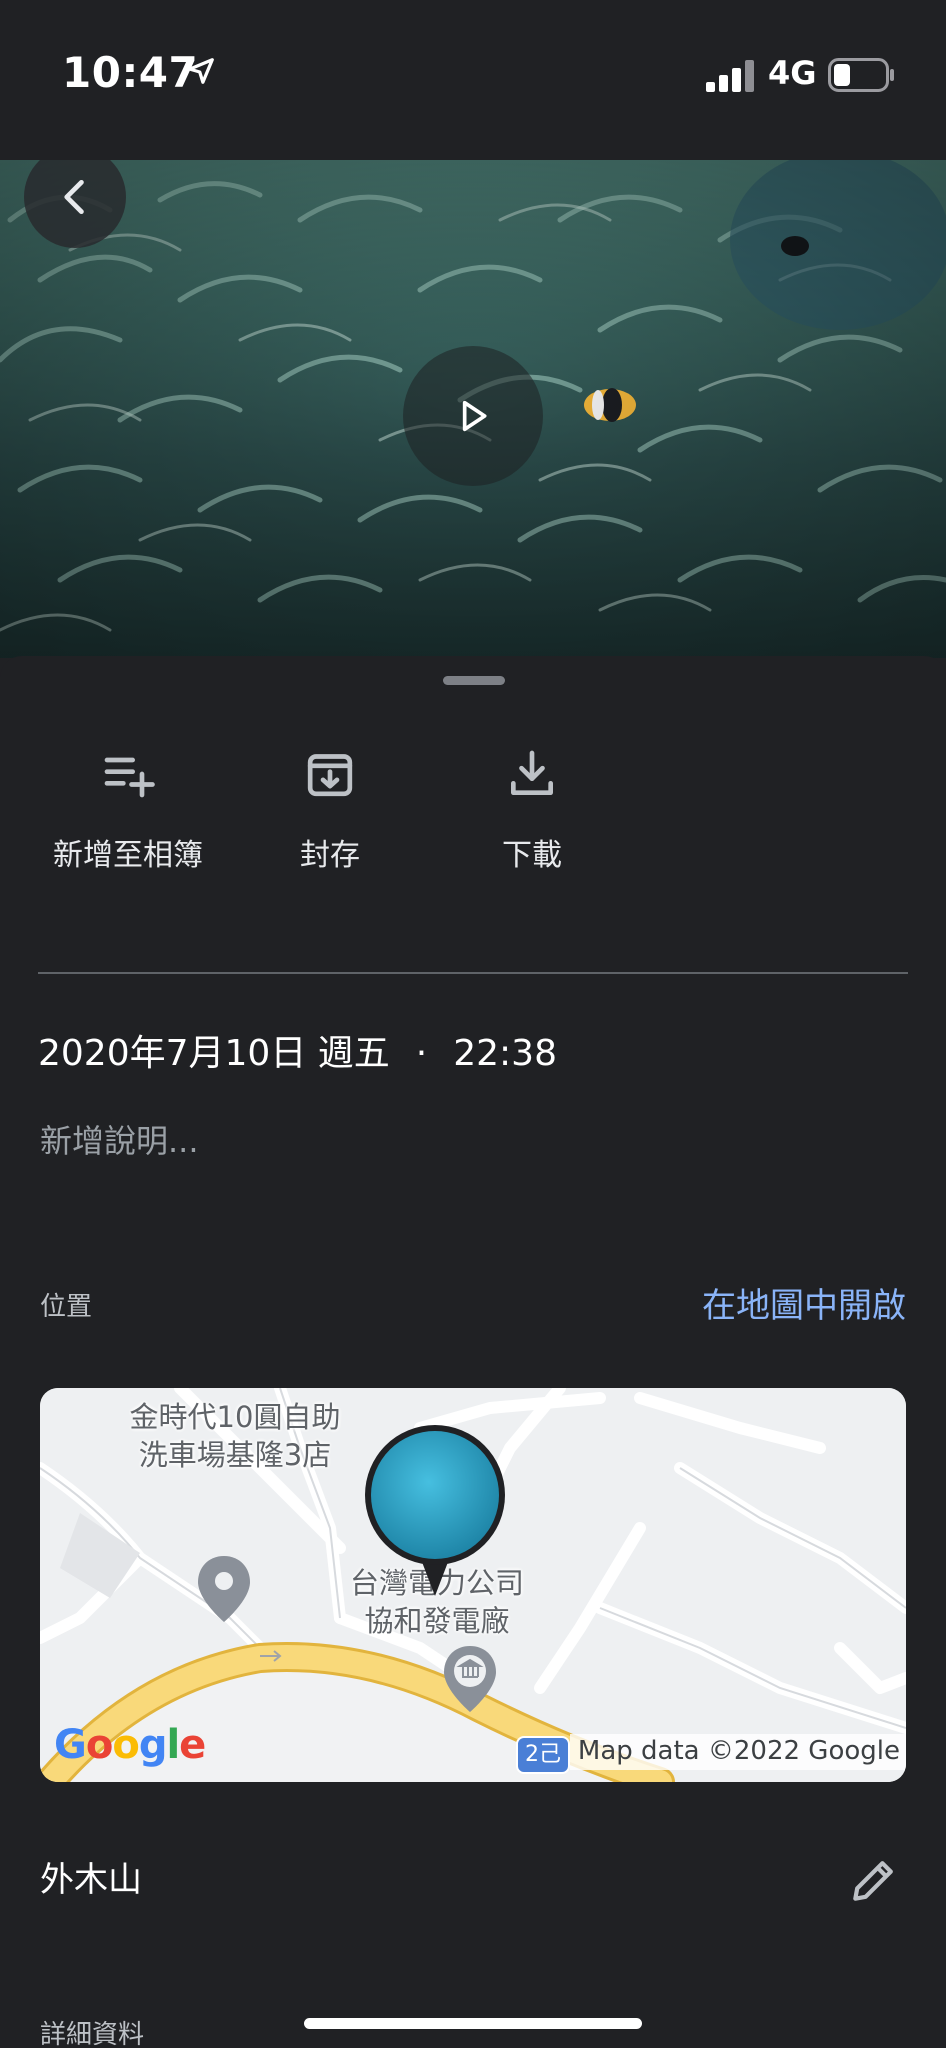 Image resolution: width=946 pixels, height=2048 pixels. Describe the element at coordinates (330, 810) in the screenshot. I see `archive-button: 封存` at that location.